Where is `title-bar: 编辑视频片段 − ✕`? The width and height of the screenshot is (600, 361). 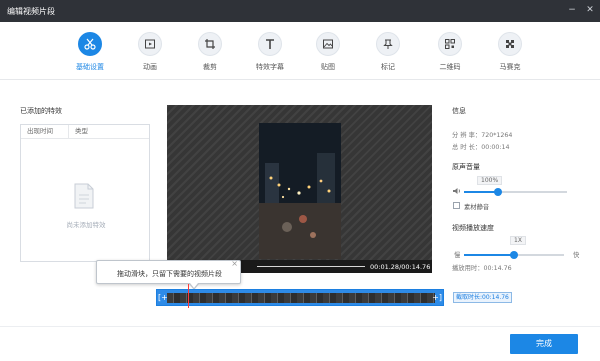 title-bar: 编辑视频片段 − ✕ is located at coordinates (300, 11).